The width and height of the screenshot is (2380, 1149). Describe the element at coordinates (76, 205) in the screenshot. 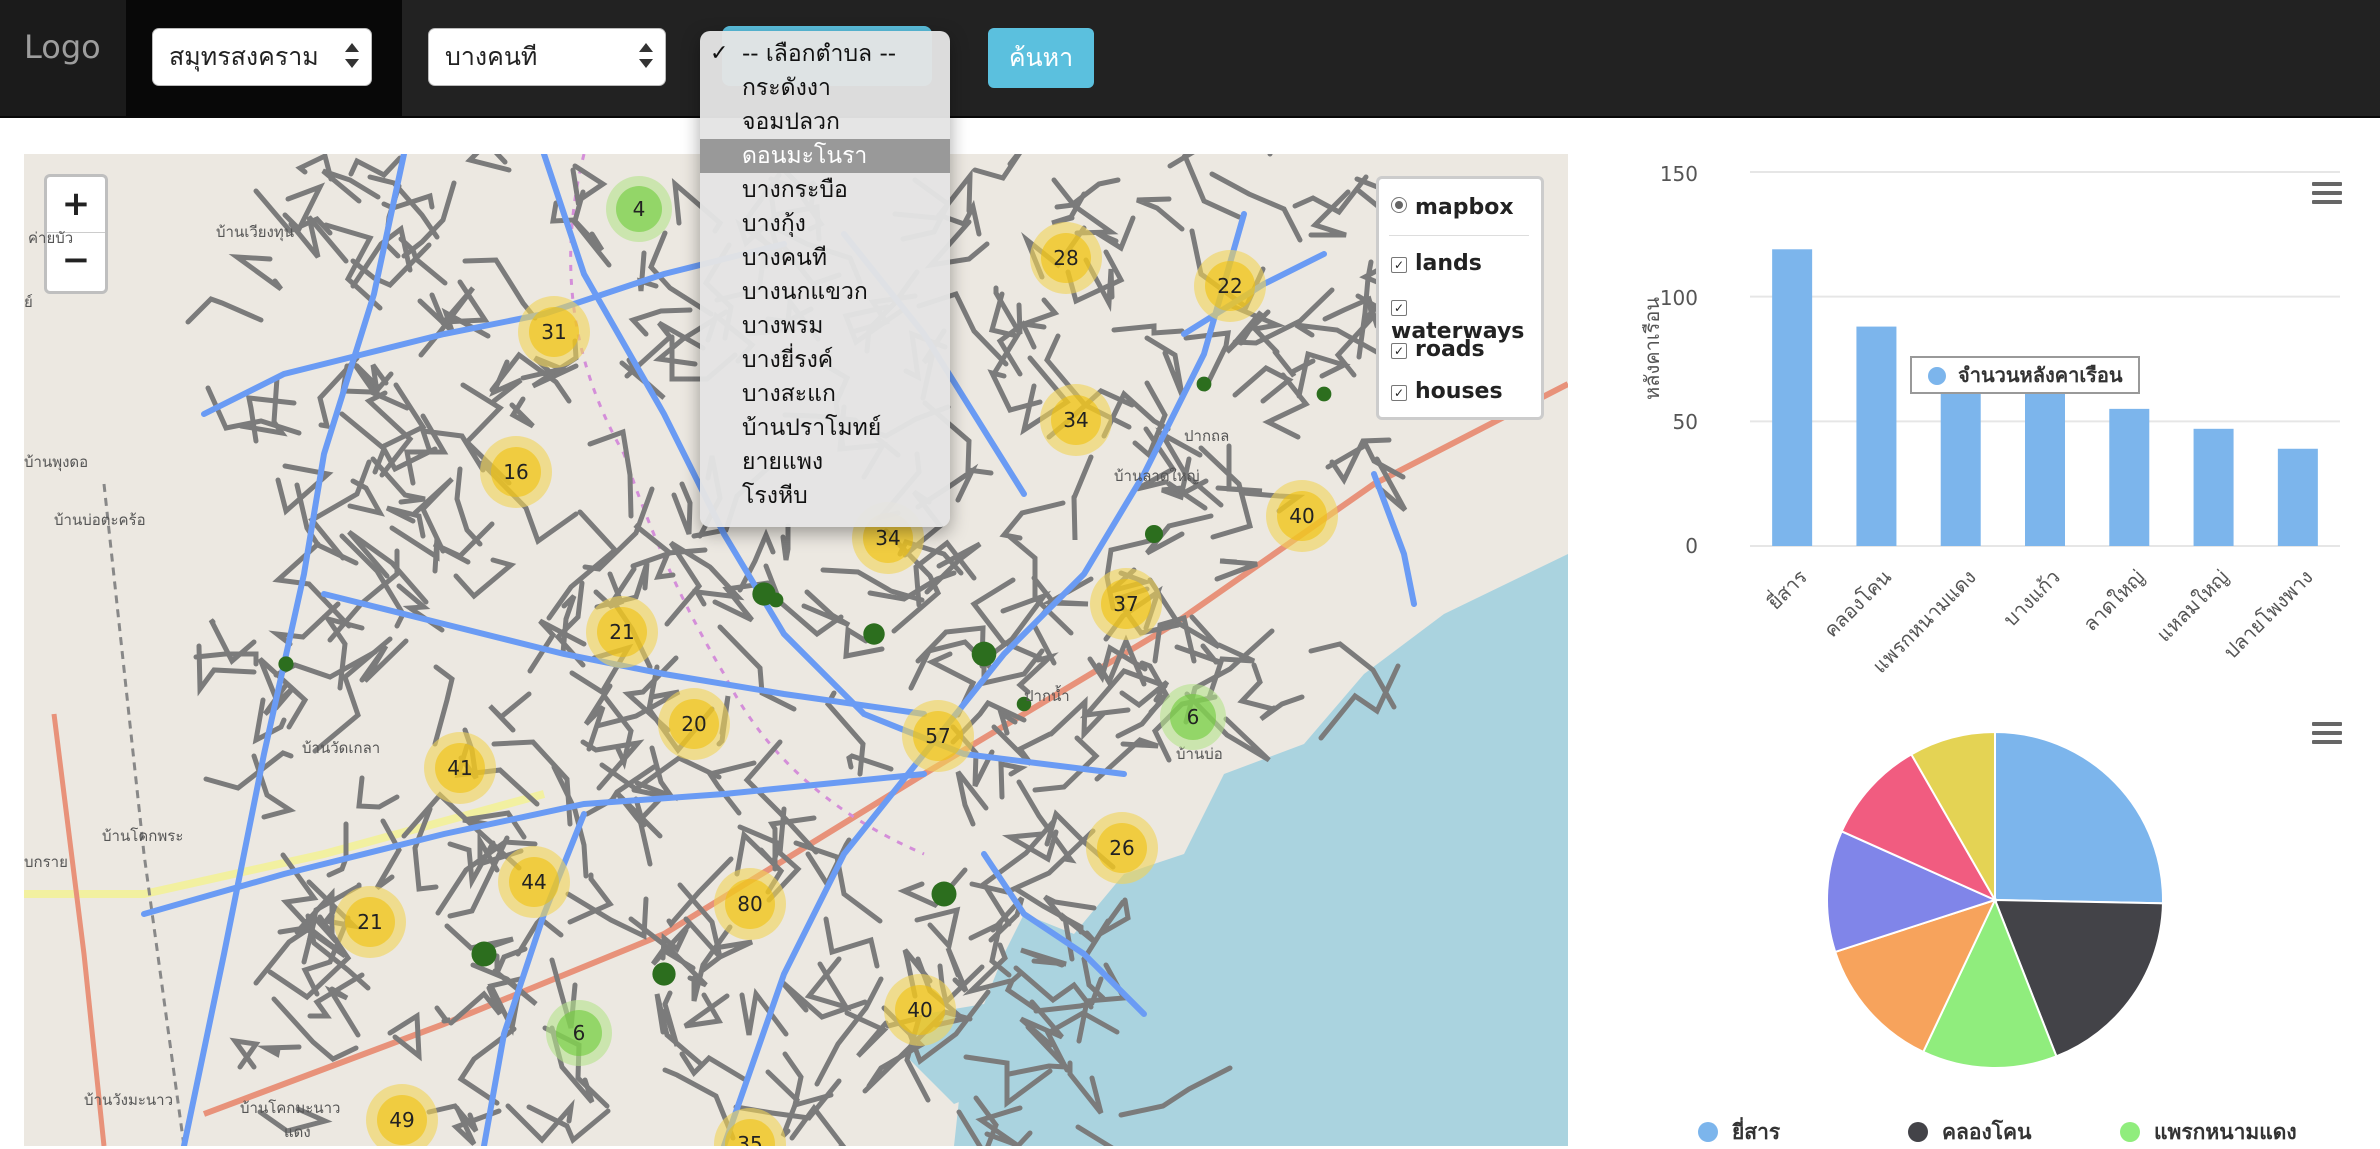

I see `zoom-in-button: +` at that location.